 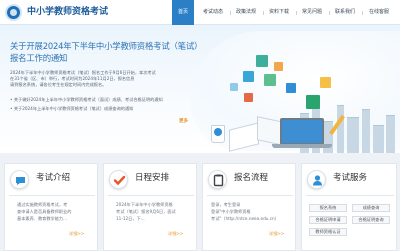 What do you see at coordinates (19, 179) in the screenshot?
I see `chat-bubble-icon` at bounding box center [19, 179].